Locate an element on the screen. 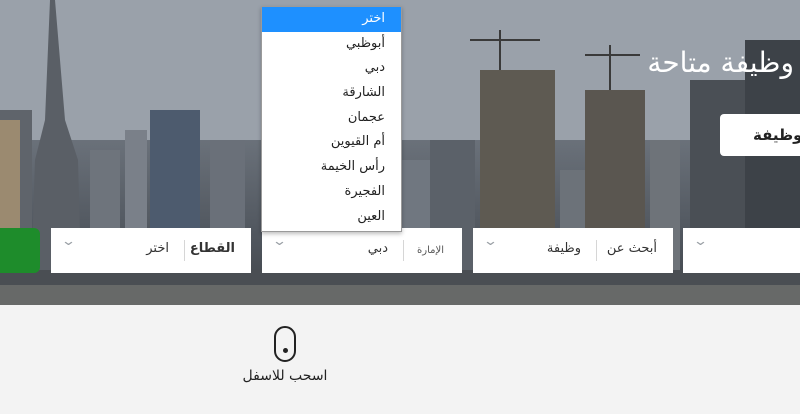 This screenshot has width=800, height=414. extra-search-field: ⌄ is located at coordinates (741, 250).